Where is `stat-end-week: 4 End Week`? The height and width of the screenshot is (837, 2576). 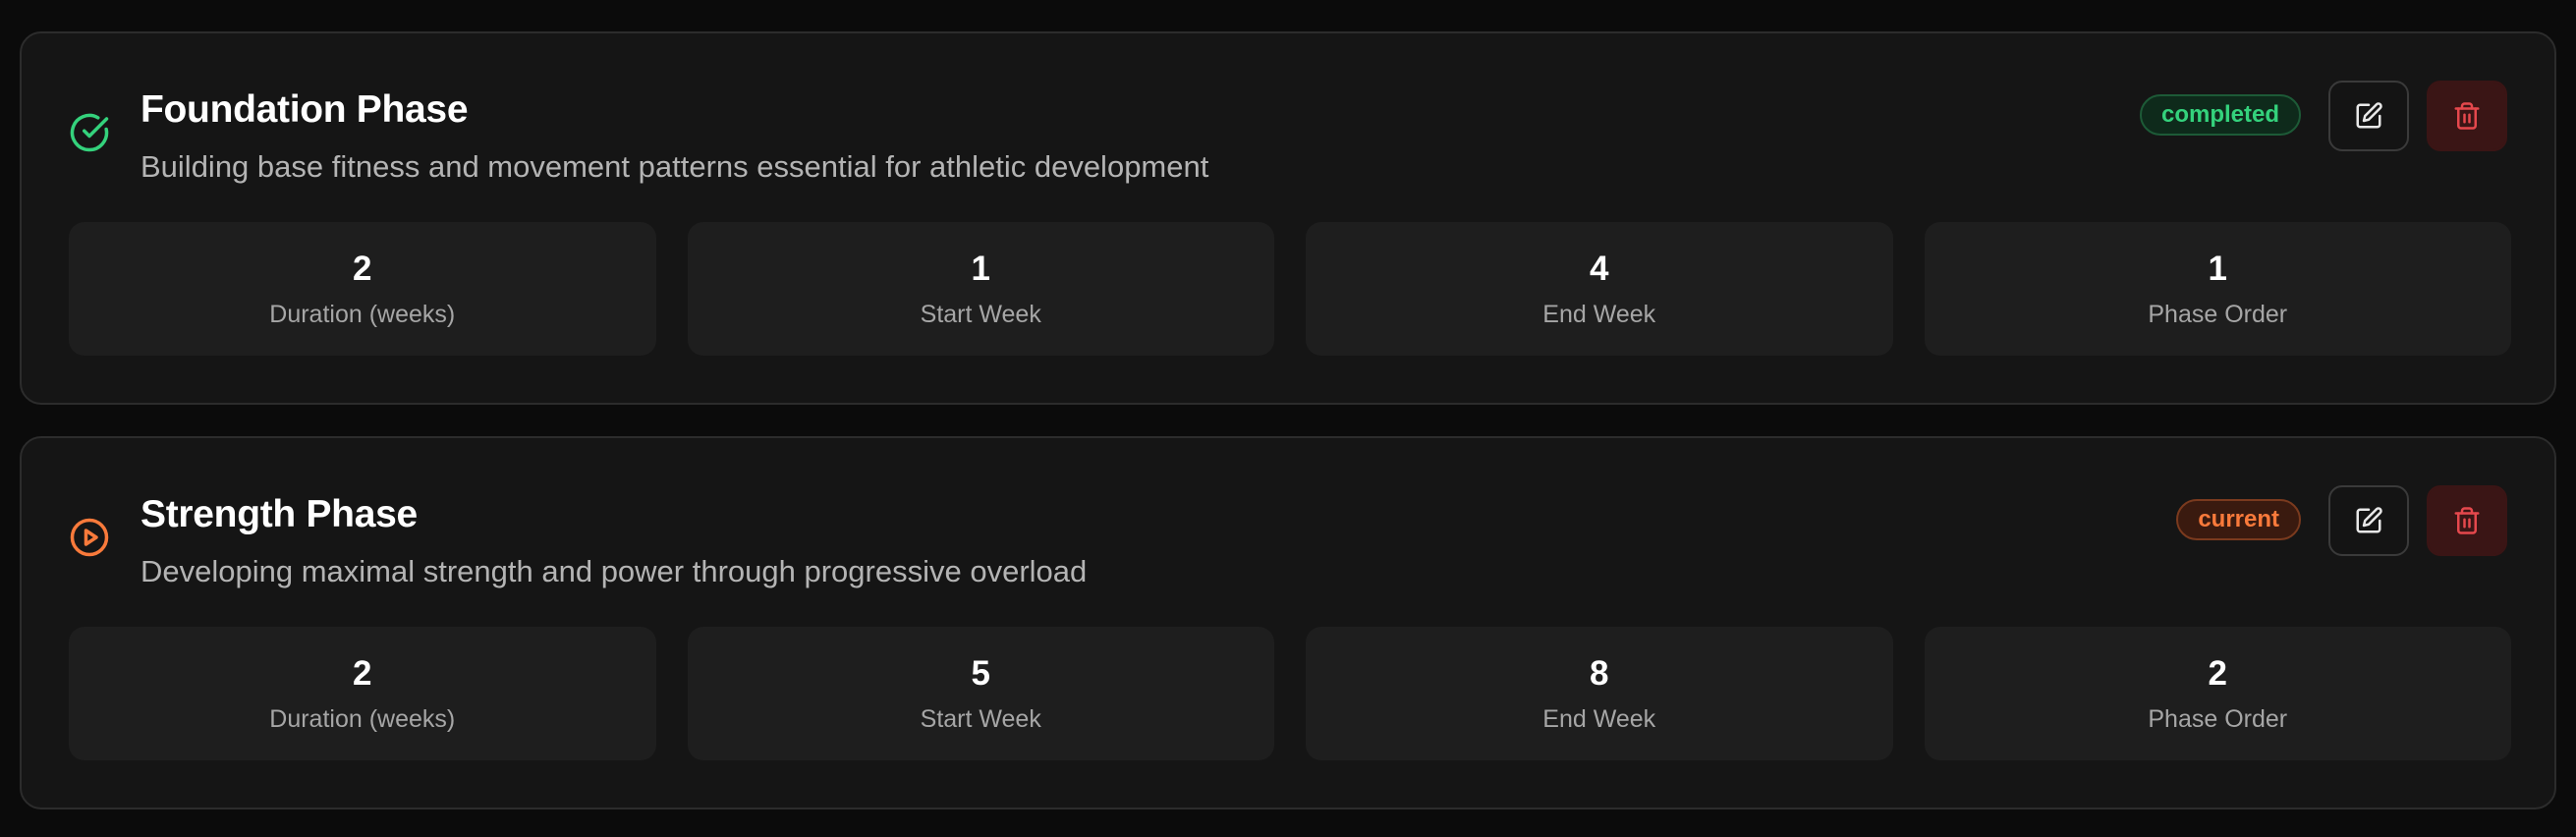 stat-end-week: 4 End Week is located at coordinates (1599, 289).